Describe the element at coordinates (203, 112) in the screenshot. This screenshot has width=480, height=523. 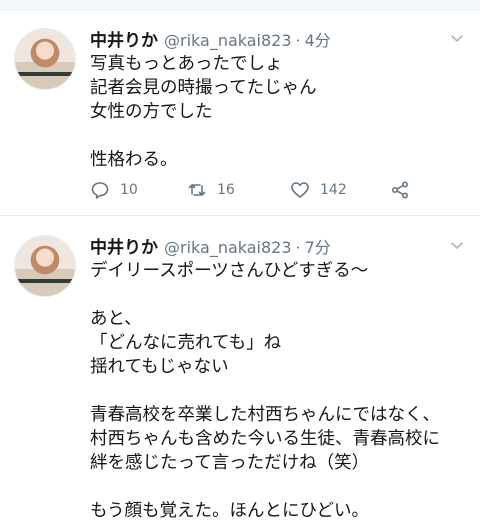
I see `tweet-text: 写真もっとあったでしょ 記者会見の時撮ってたじゃん 女性の方でした 性格わる。` at that location.